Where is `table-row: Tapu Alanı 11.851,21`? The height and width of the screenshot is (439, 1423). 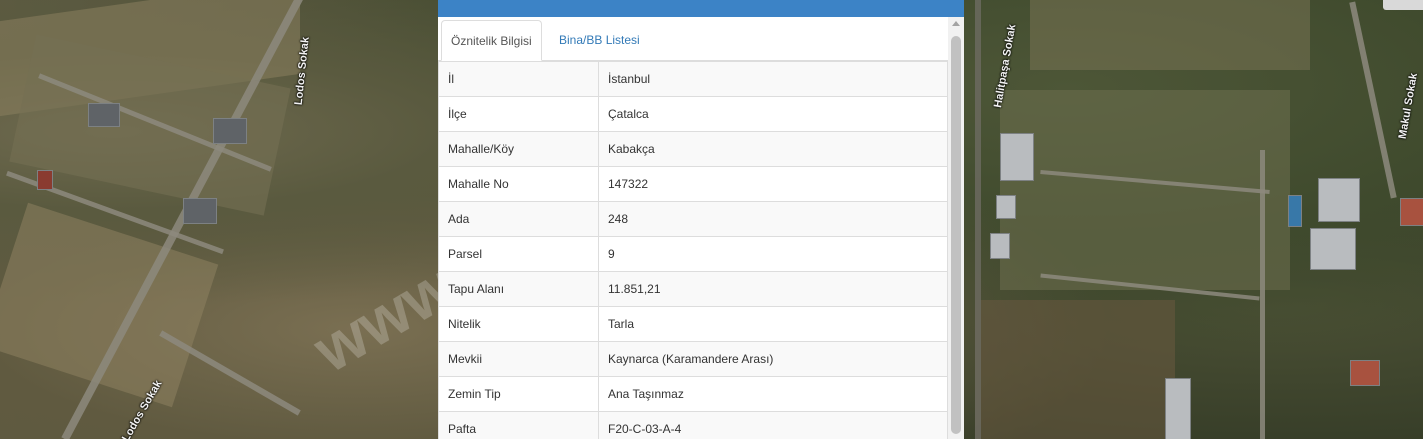
table-row: Tapu Alanı 11.851,21 is located at coordinates (693, 289).